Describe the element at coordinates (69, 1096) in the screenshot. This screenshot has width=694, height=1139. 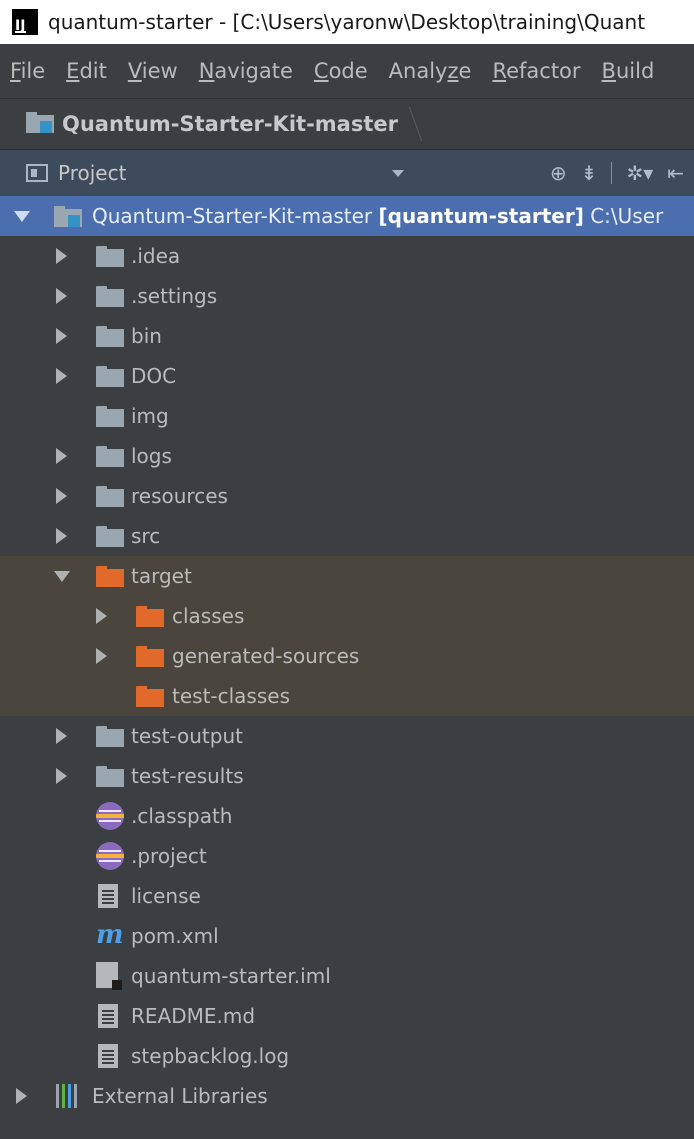
I see `library-icon` at that location.